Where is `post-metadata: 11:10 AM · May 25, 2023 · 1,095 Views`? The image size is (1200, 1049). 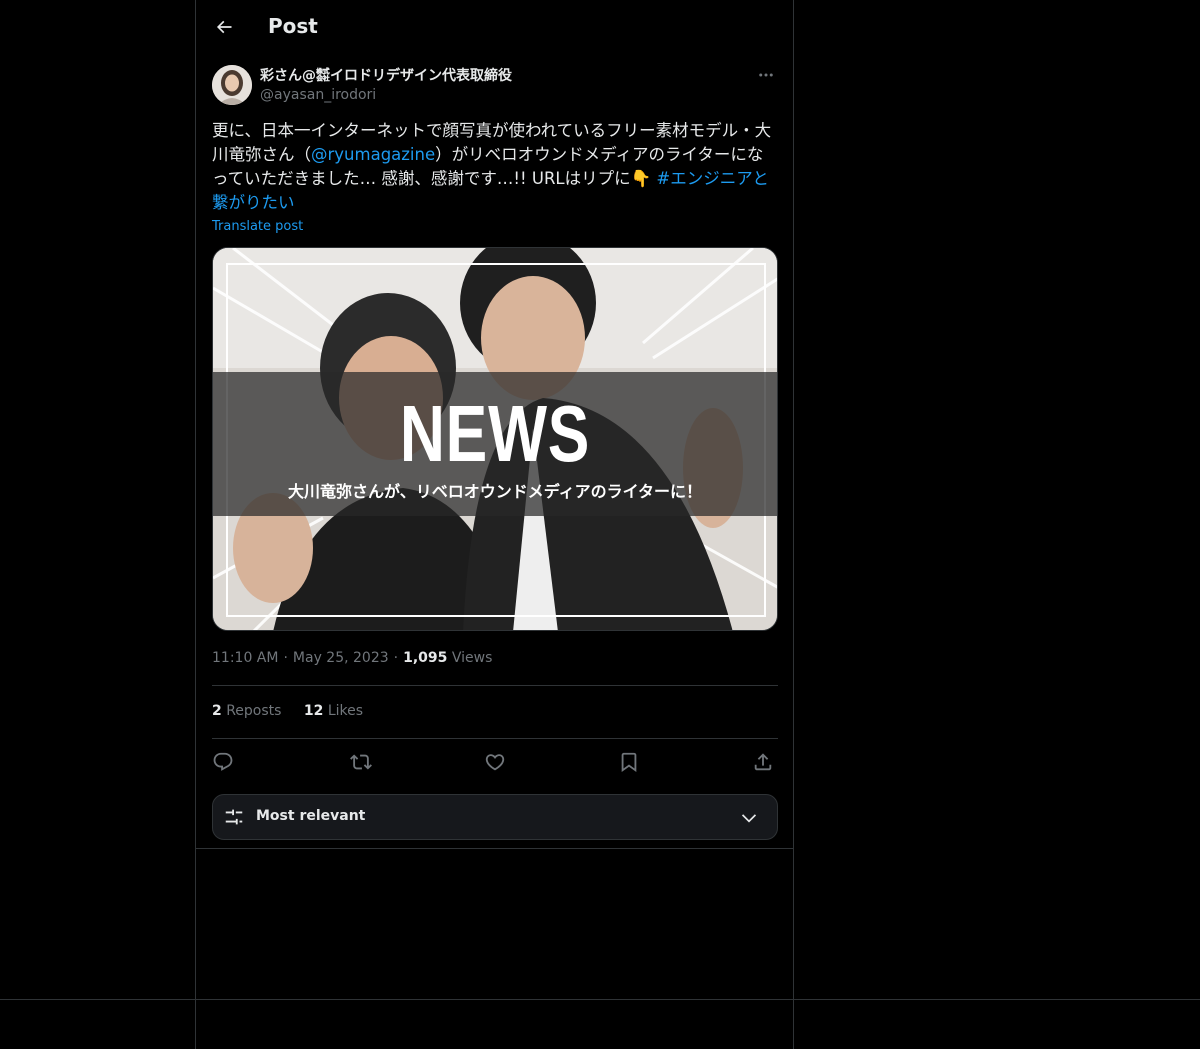 post-metadata: 11:10 AM · May 25, 2023 · 1,095 Views is located at coordinates (352, 658).